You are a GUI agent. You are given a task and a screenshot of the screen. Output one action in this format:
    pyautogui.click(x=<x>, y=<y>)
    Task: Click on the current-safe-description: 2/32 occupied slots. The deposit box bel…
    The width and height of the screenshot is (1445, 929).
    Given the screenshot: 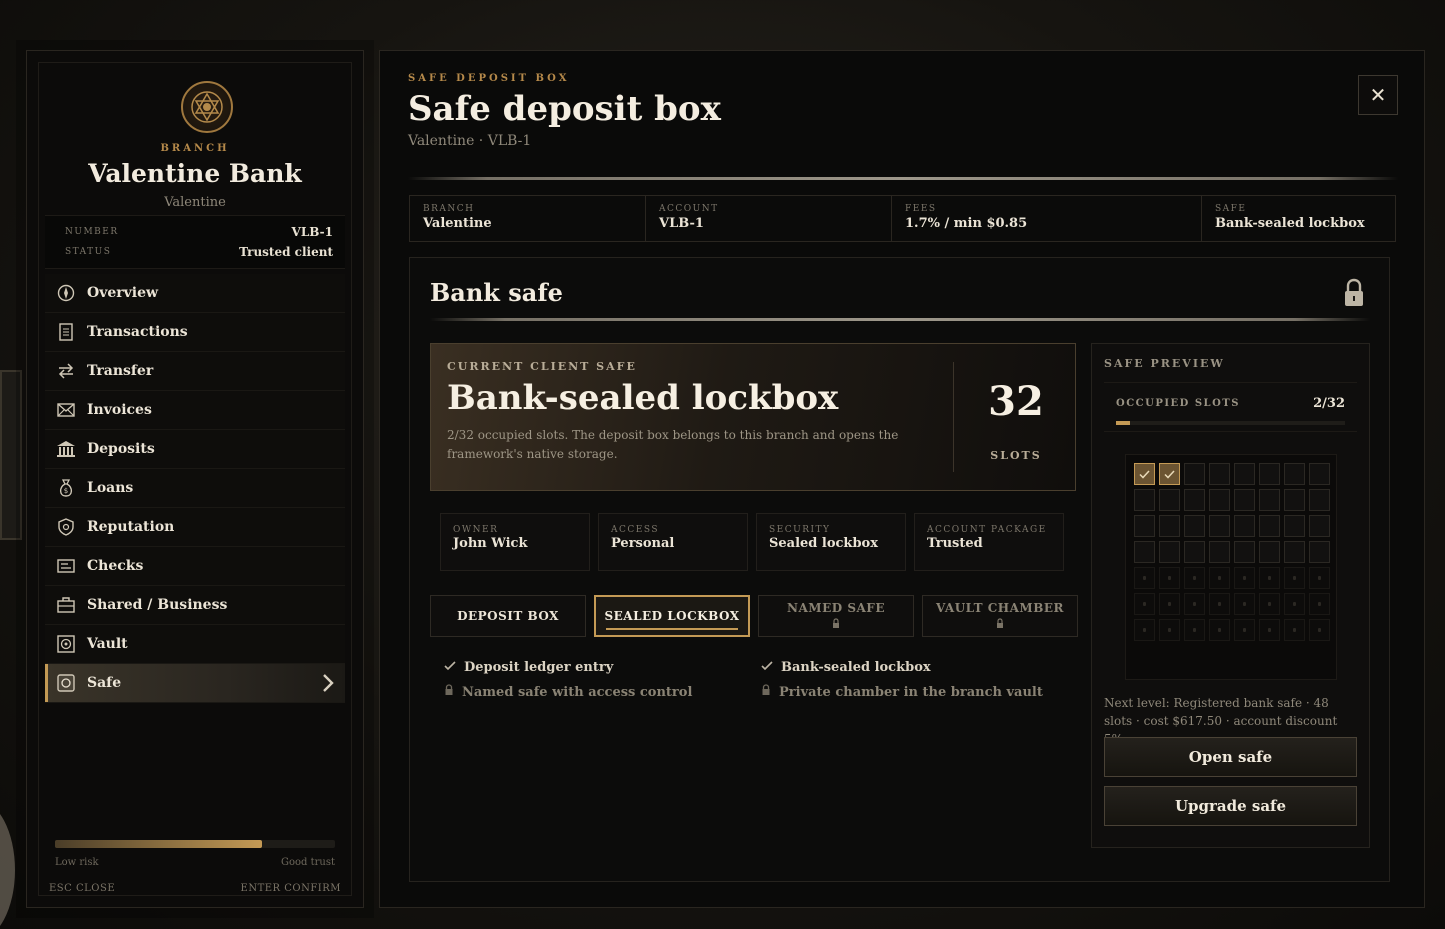 What is the action you would take?
    pyautogui.click(x=673, y=444)
    